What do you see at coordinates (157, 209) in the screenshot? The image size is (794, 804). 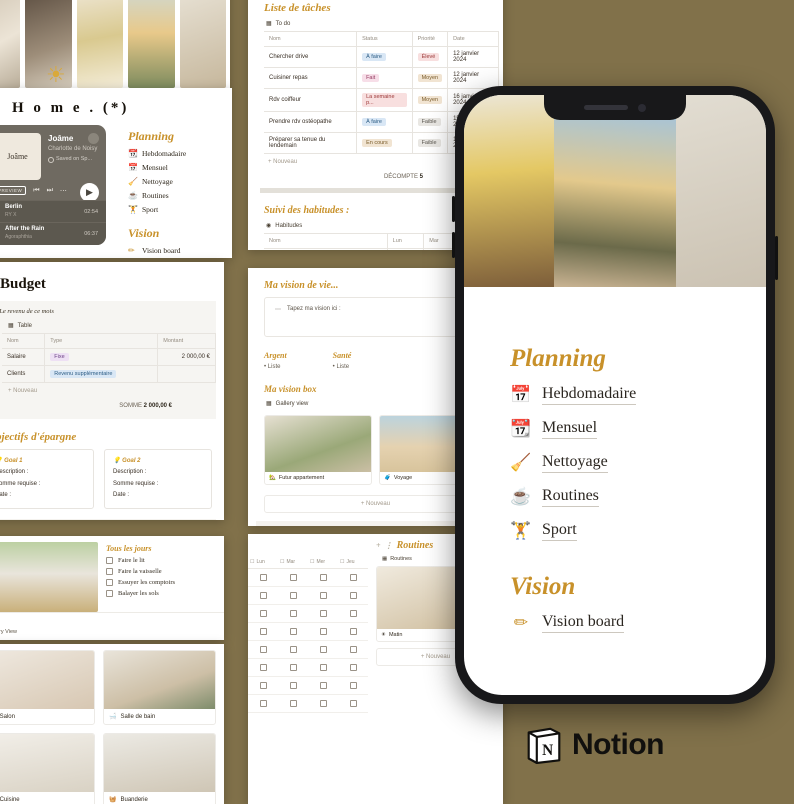 I see `sidebar-item-sport: 🏋 Sport` at bounding box center [157, 209].